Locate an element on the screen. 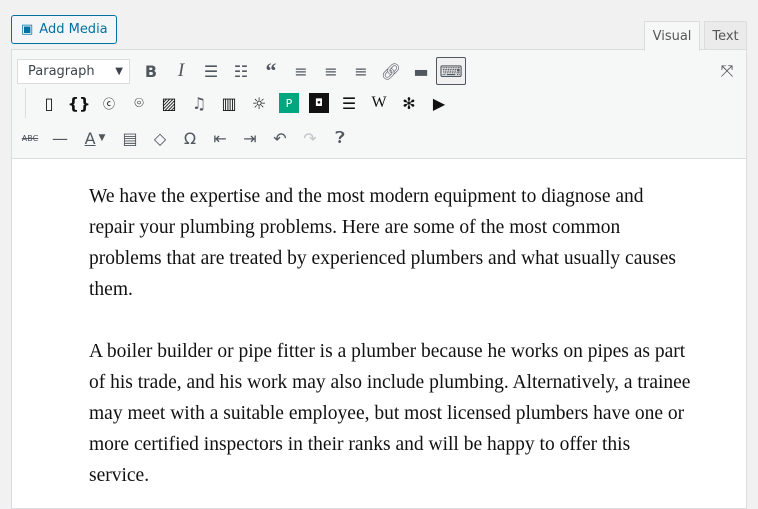  creative-commons-icon: ⓒ is located at coordinates (109, 103).